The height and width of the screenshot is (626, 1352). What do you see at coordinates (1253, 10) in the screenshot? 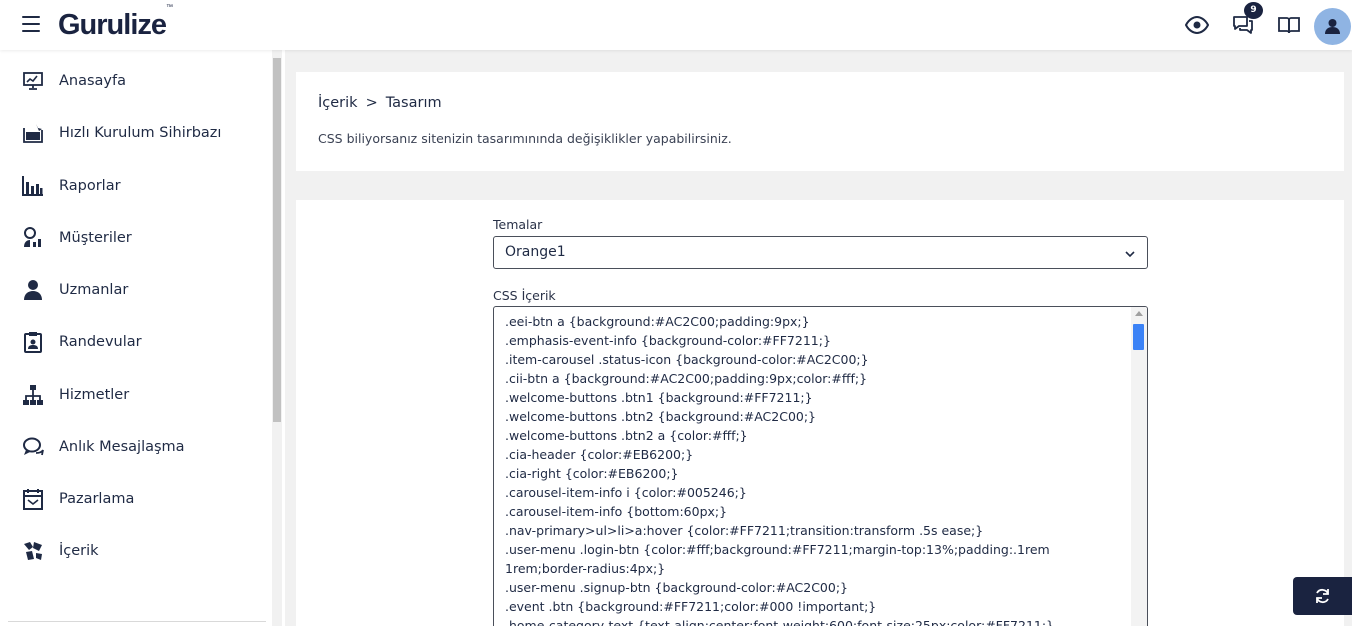
I see `notification-badge: 9` at bounding box center [1253, 10].